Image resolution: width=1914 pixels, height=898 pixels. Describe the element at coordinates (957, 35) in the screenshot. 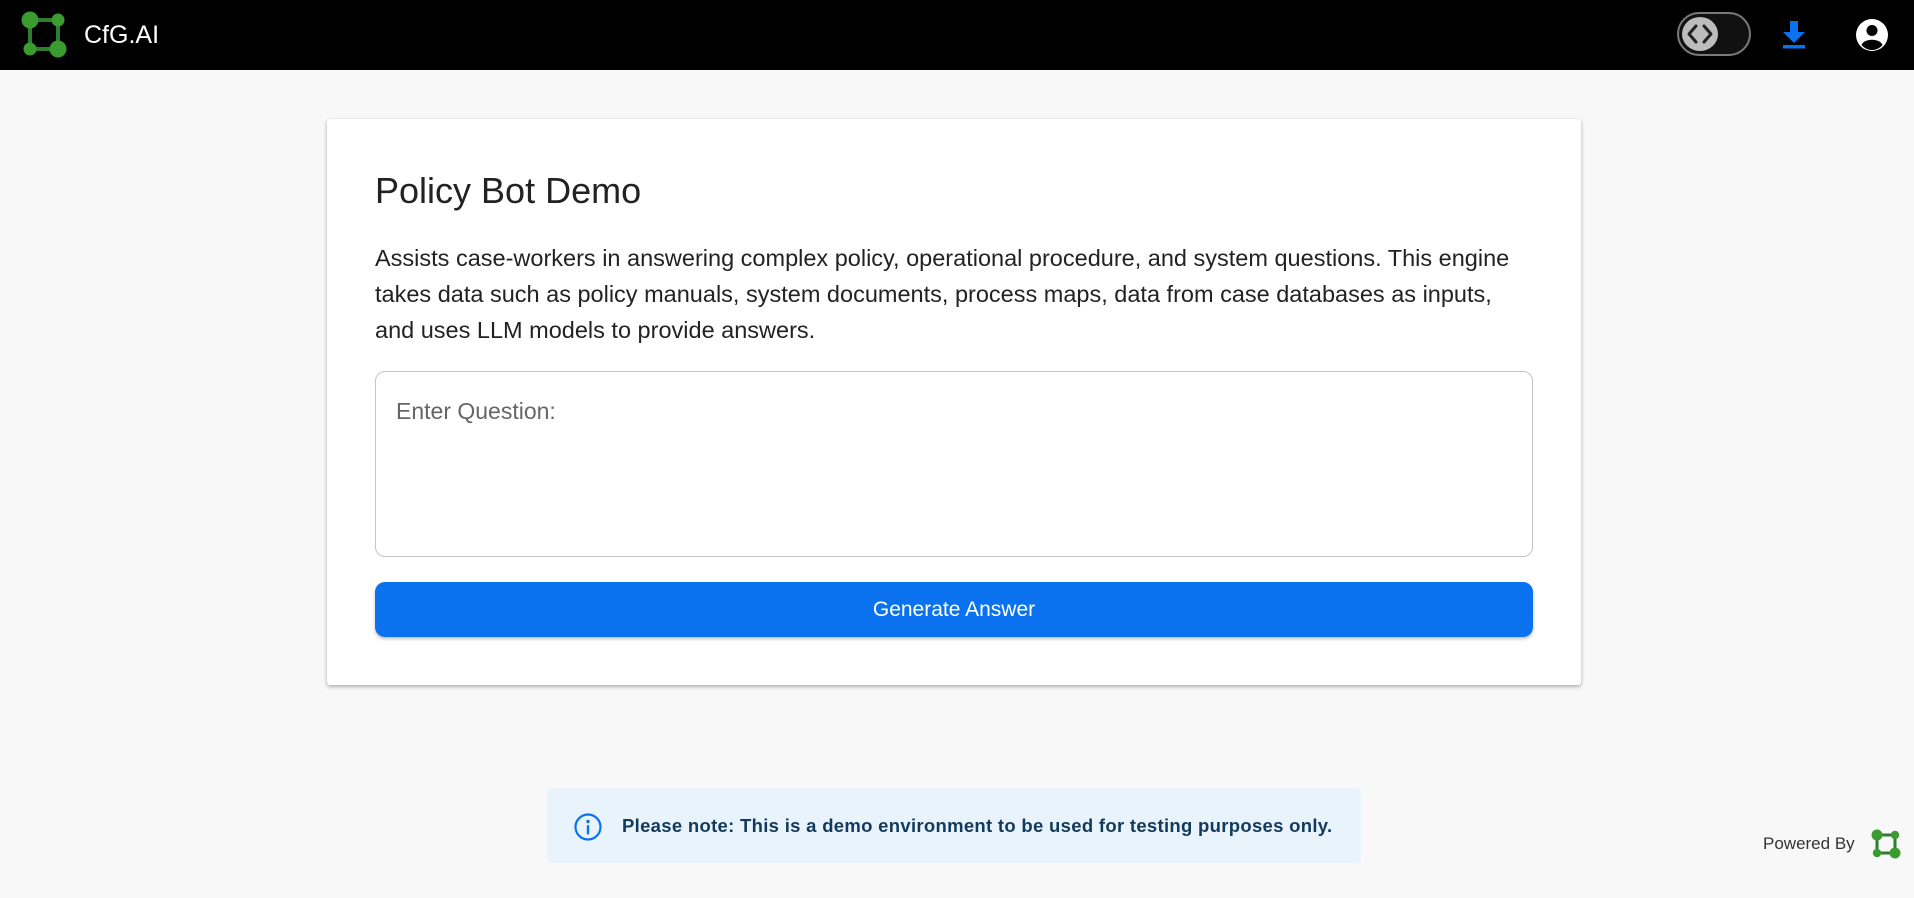

I see `top-app-bar: CfG.AI` at that location.